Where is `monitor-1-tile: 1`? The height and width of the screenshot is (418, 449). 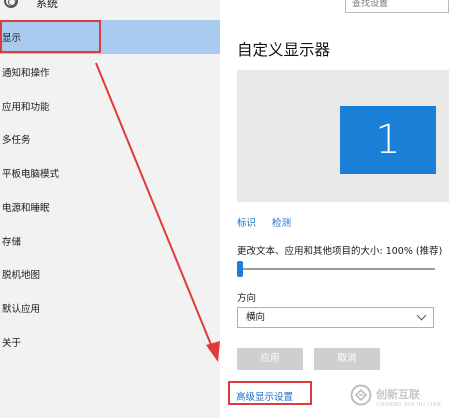
monitor-1-tile: 1 is located at coordinates (388, 140).